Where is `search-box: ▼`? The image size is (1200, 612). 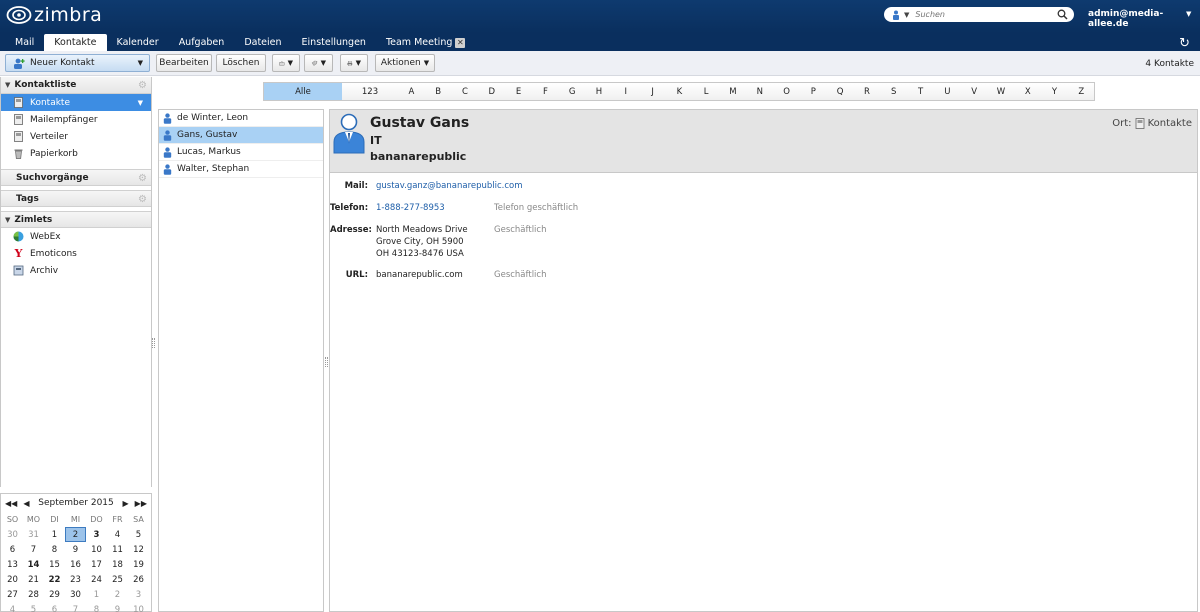
search-box: ▼ is located at coordinates (979, 14).